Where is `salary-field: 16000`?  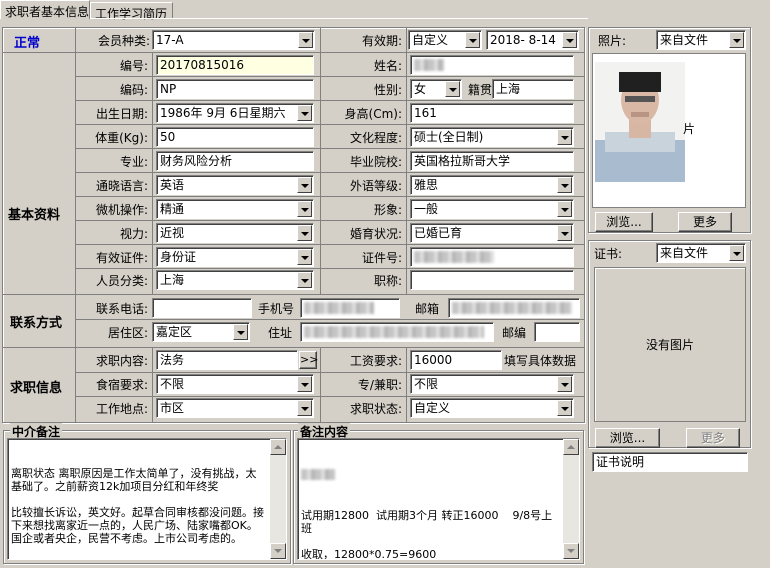 salary-field: 16000 is located at coordinates (456, 360).